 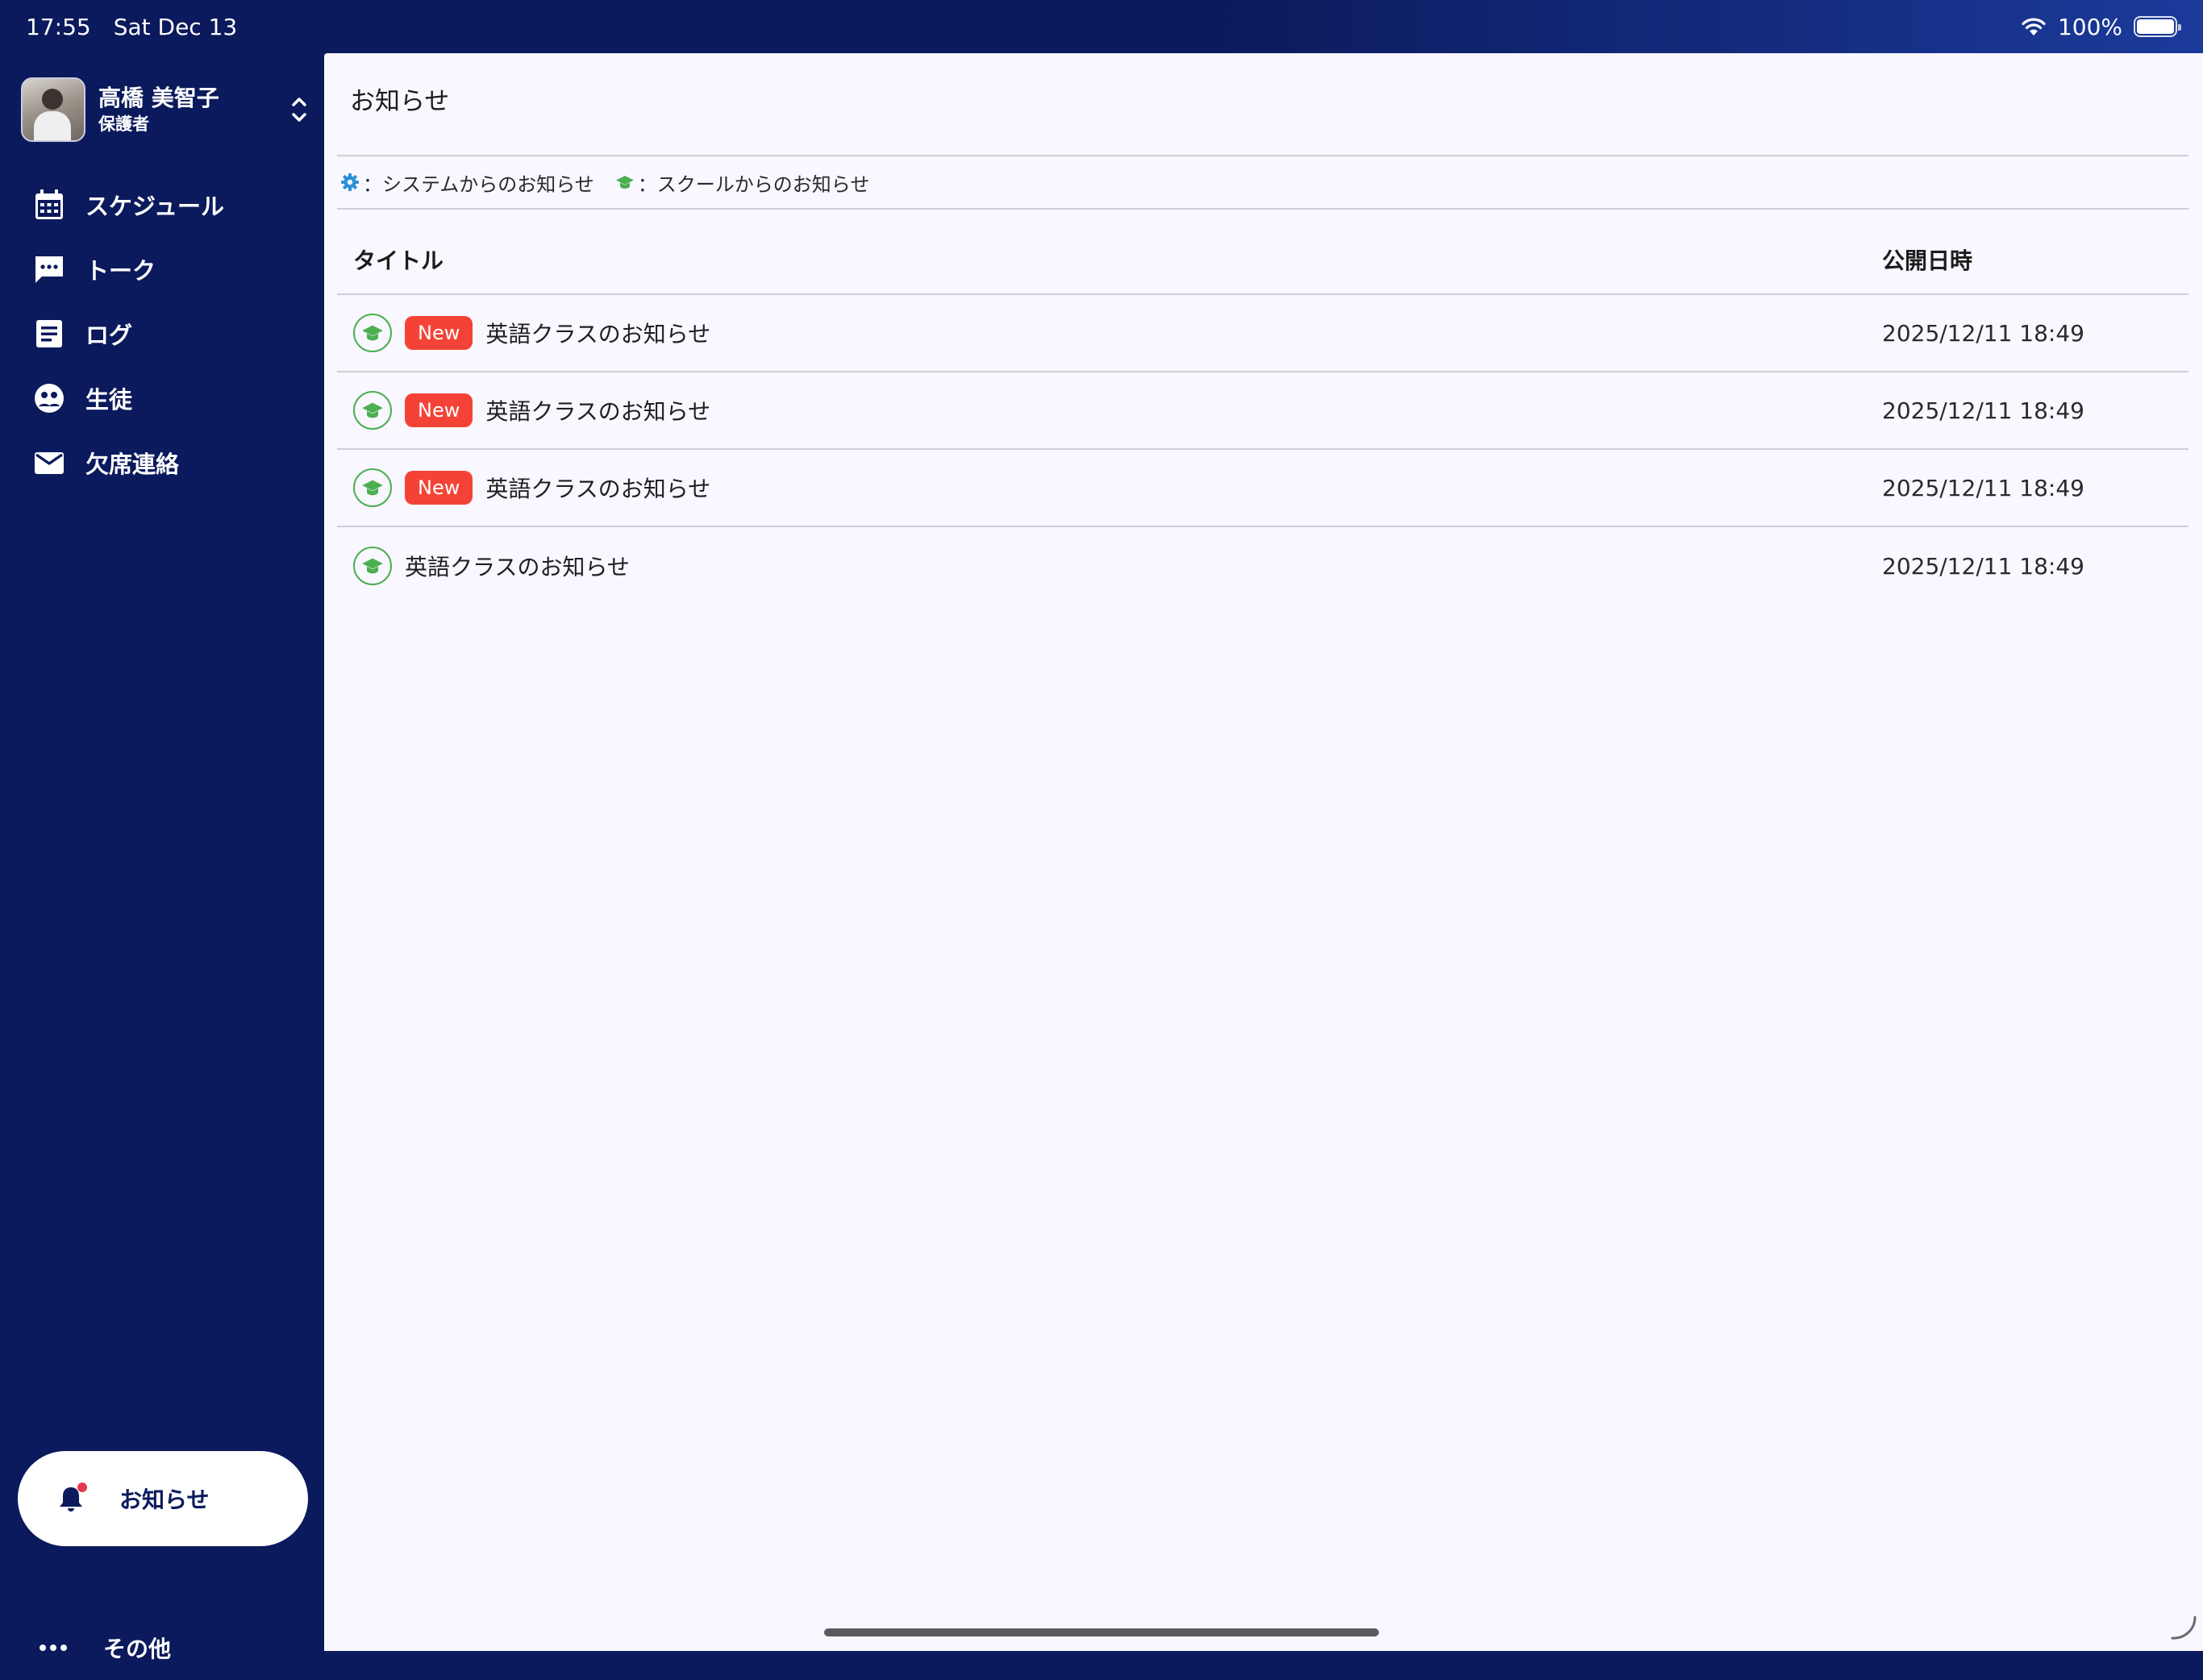 I want to click on battery-percent: 100%, so click(x=2089, y=26).